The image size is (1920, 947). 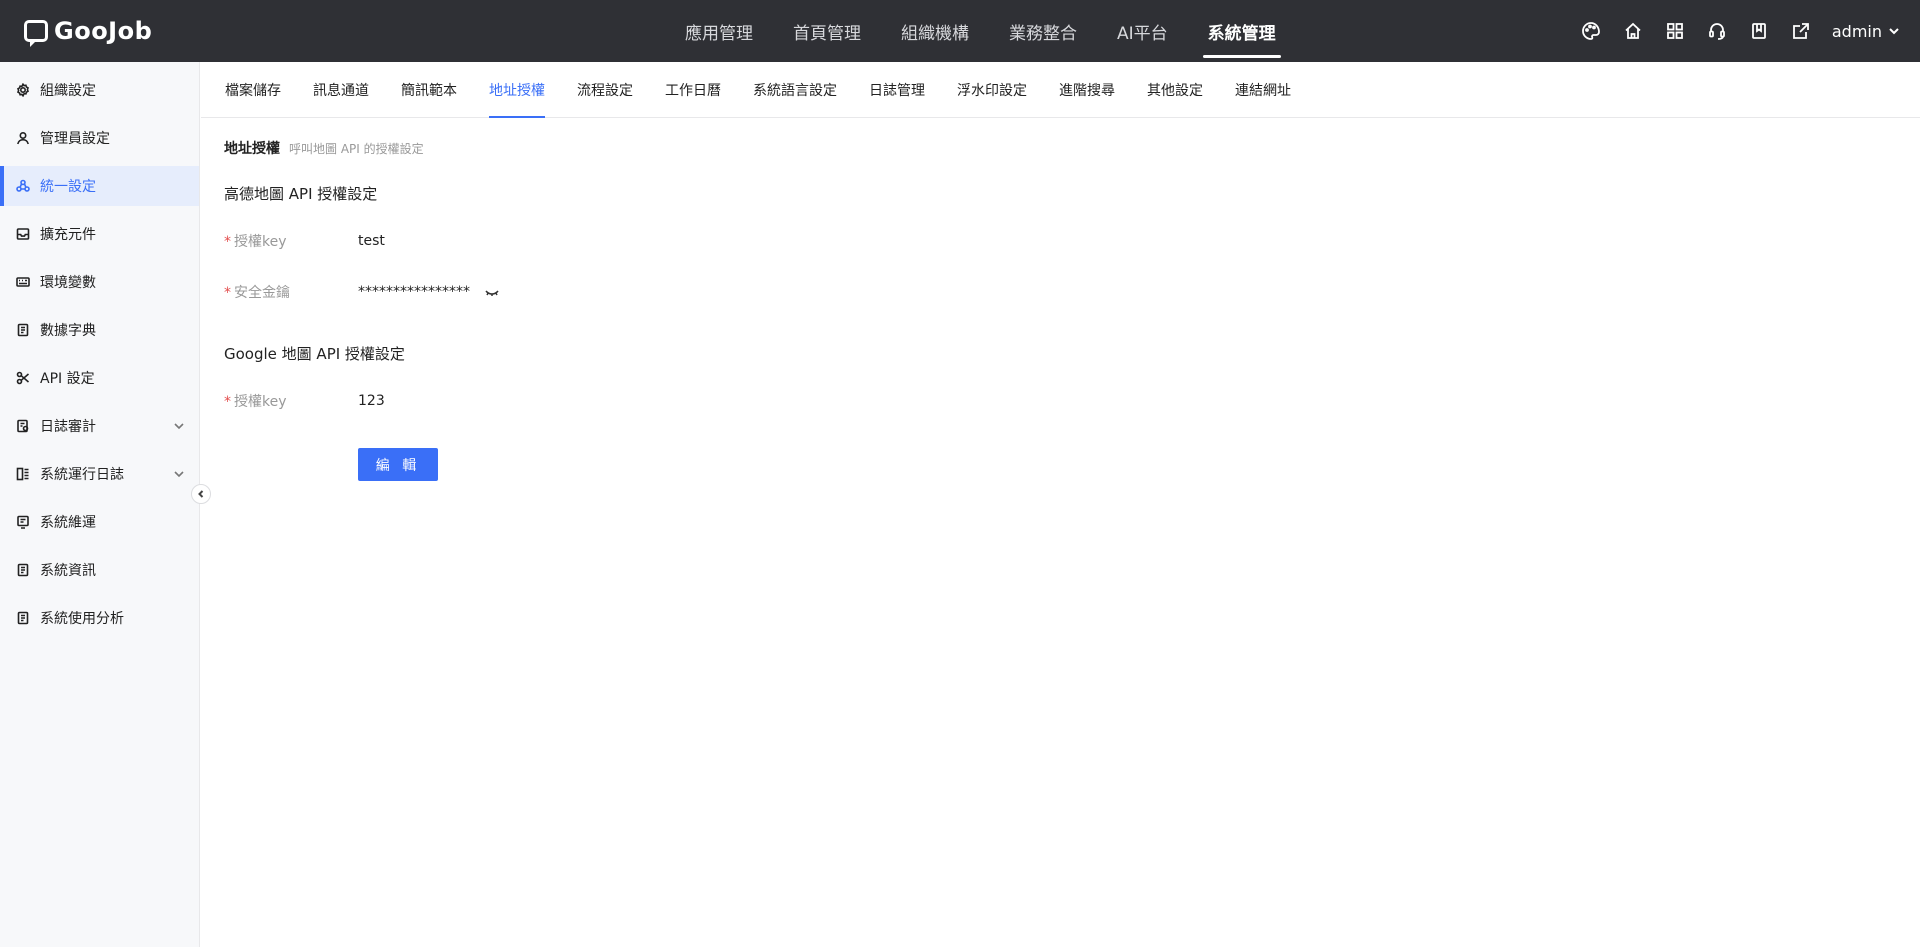 I want to click on sidebar-item-label: 環境變數, so click(x=68, y=283).